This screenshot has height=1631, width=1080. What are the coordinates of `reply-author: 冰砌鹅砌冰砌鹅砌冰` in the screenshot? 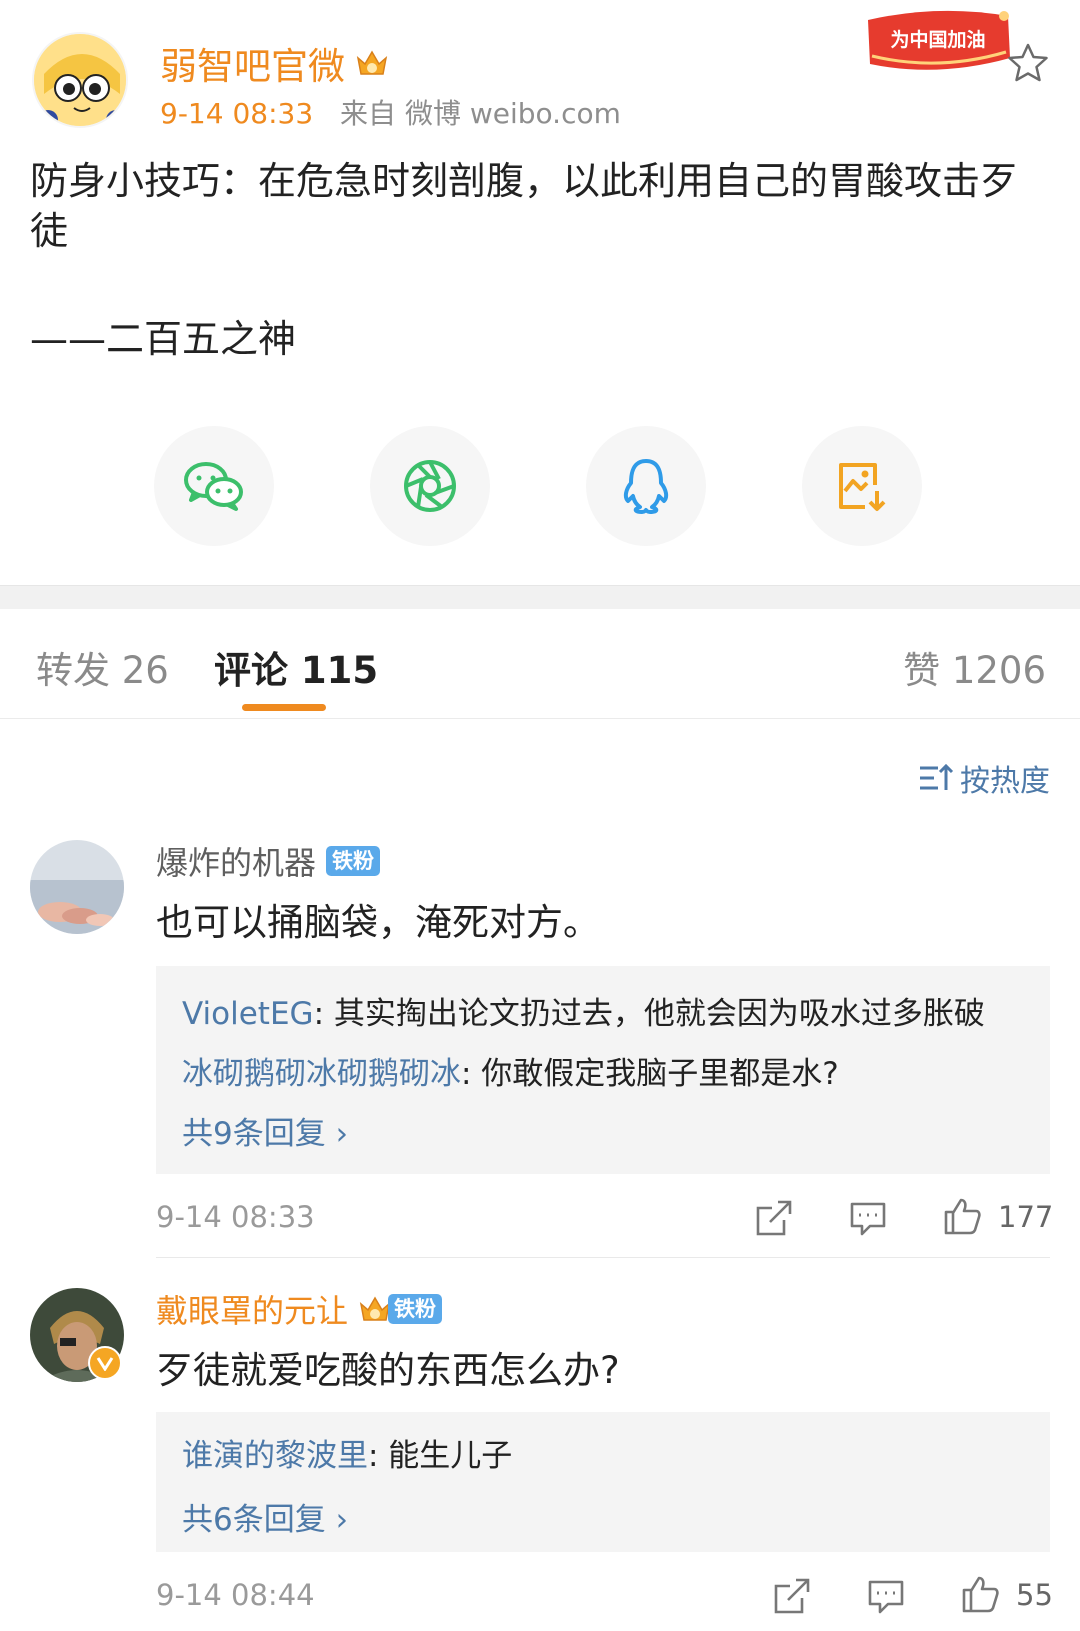 It's located at (321, 1074).